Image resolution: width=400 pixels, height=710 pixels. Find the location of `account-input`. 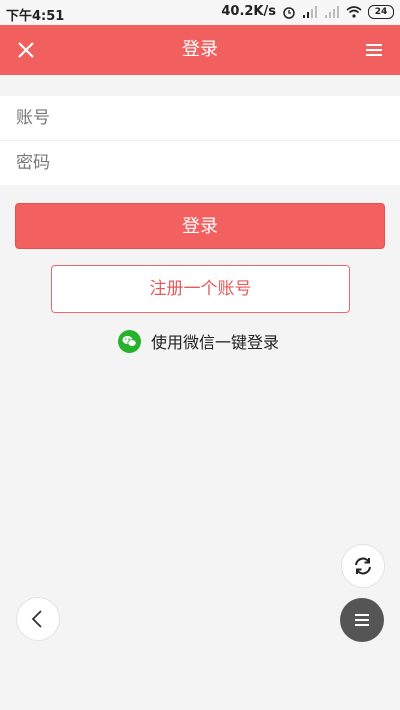

account-input is located at coordinates (200, 118).